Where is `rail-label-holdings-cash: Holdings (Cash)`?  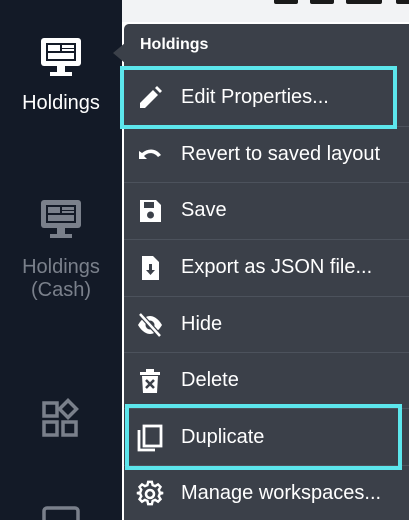 rail-label-holdings-cash: Holdings (Cash) is located at coordinates (61, 278).